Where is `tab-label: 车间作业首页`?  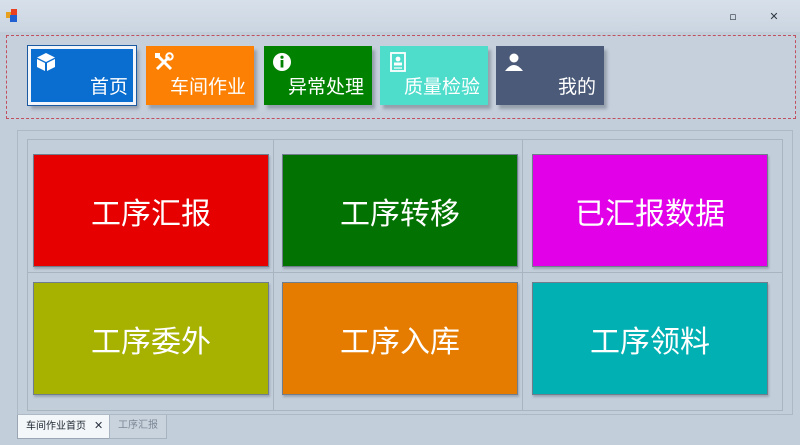 tab-label: 车间作业首页 is located at coordinates (56, 426).